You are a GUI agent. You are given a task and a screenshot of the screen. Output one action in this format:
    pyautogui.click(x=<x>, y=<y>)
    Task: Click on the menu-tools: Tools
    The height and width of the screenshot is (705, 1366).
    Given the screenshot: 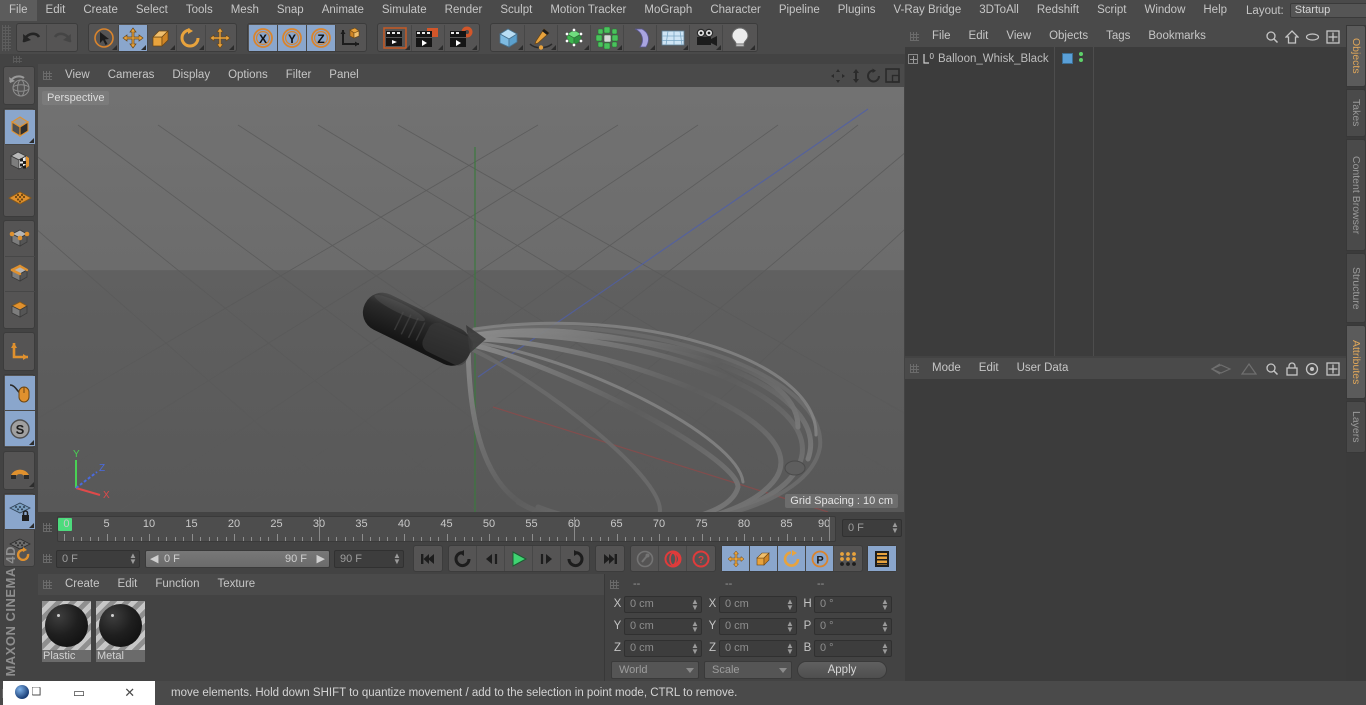 What is the action you would take?
    pyautogui.click(x=199, y=10)
    